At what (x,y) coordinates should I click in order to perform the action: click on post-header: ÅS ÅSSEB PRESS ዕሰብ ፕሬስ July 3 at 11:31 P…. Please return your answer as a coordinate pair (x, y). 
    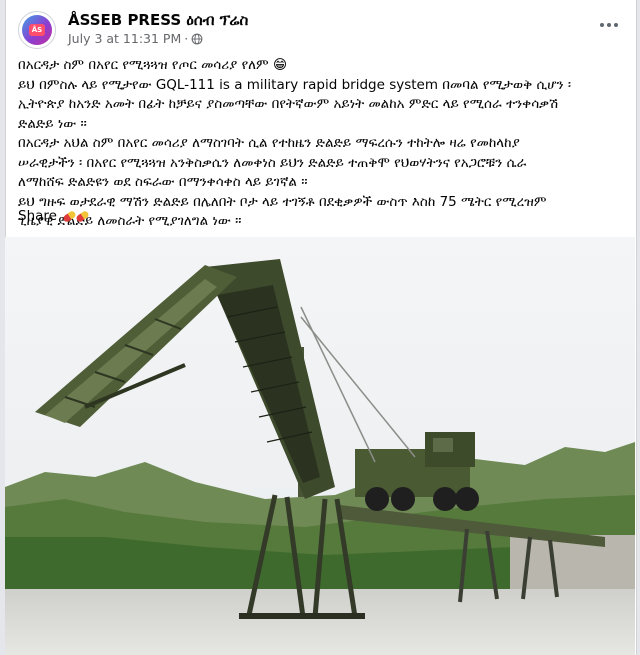
    Looking at the image, I should click on (321, 30).